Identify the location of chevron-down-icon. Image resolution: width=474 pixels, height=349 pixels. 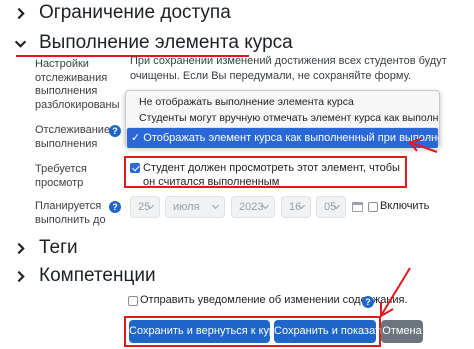
(20, 44).